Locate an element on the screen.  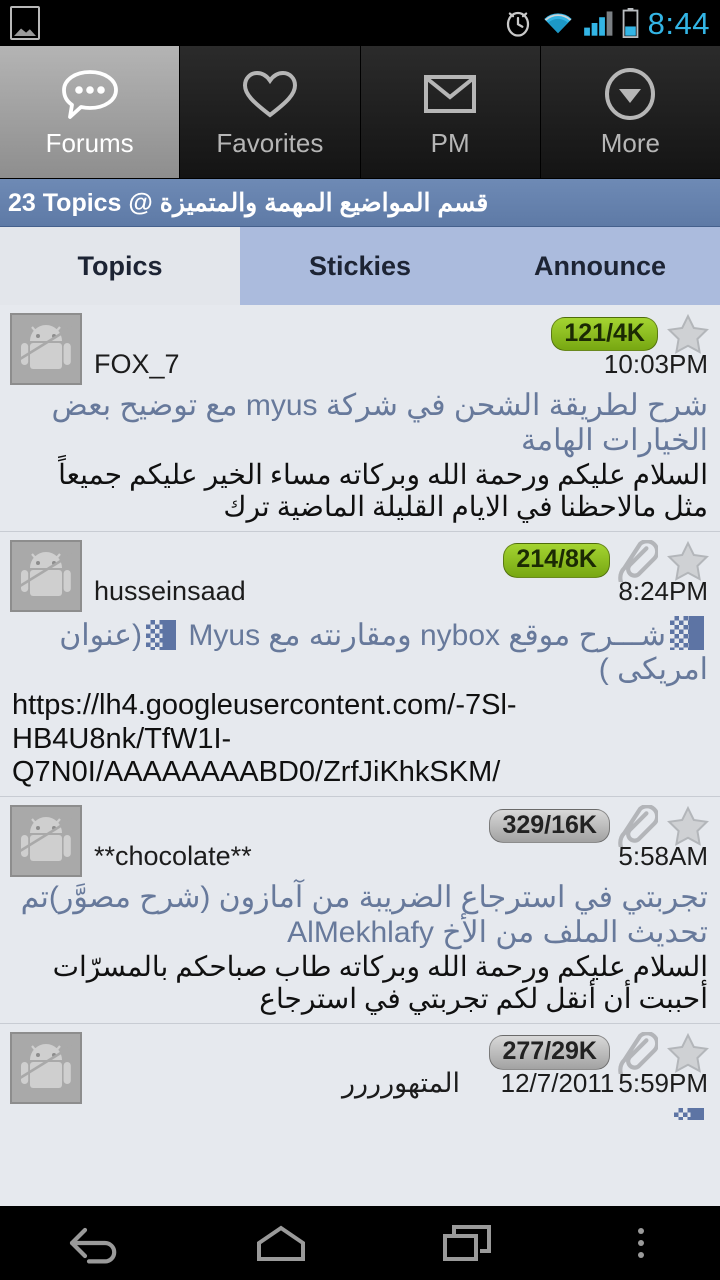
topic-meta: 121/4K FOX_7 10:03PM is located at coordinates (396, 350).